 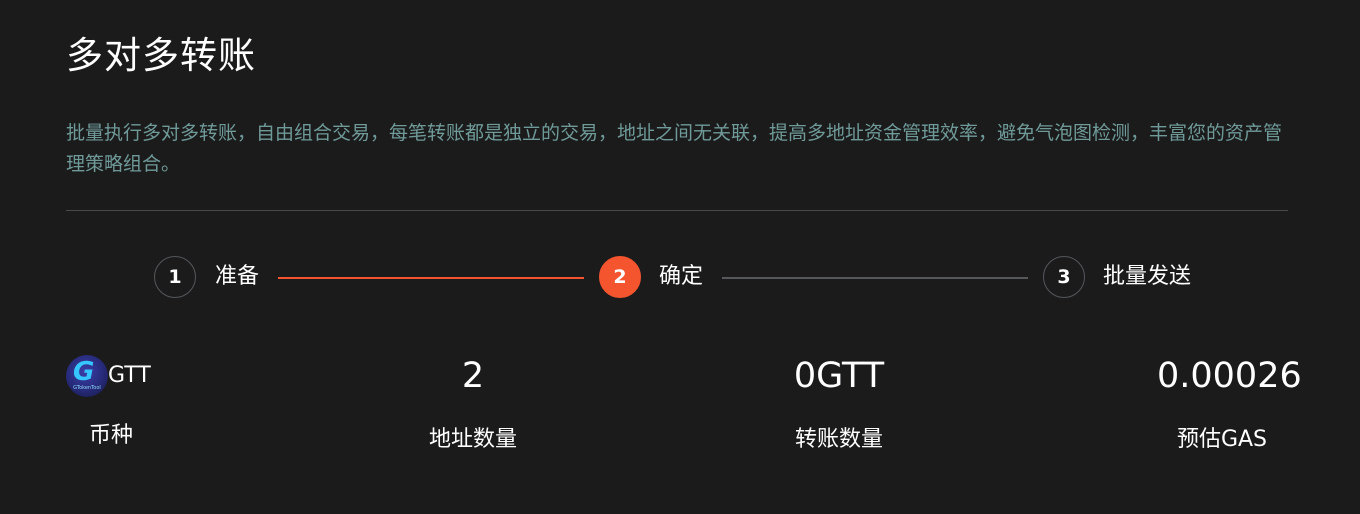 What do you see at coordinates (838, 439) in the screenshot?
I see `transfer-amount-label: 转账数量` at bounding box center [838, 439].